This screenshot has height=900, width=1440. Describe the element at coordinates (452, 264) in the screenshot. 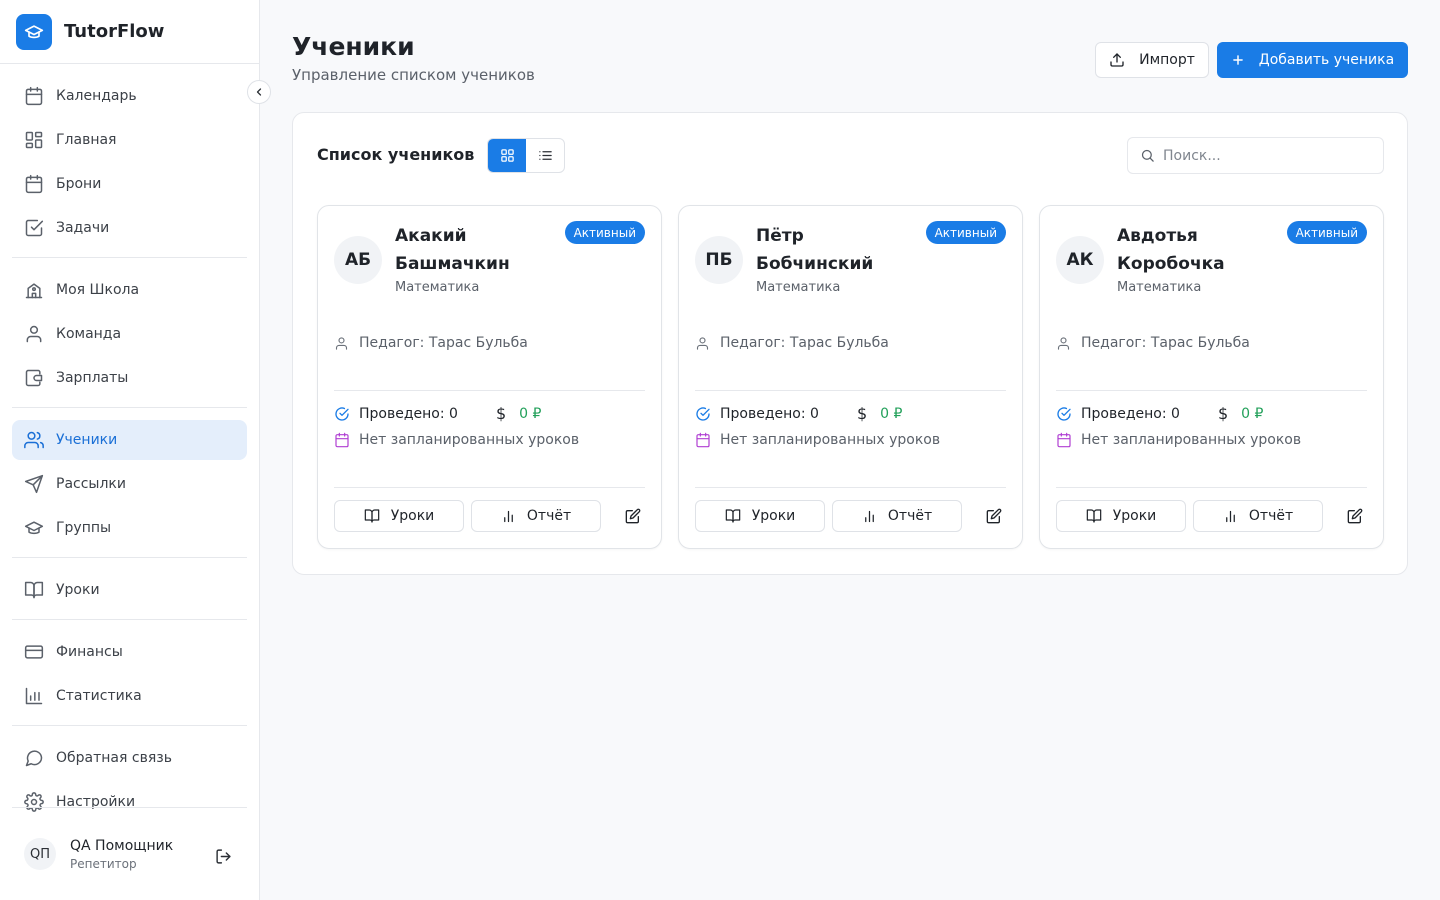

I see `student-last-name: Башмачкин` at that location.